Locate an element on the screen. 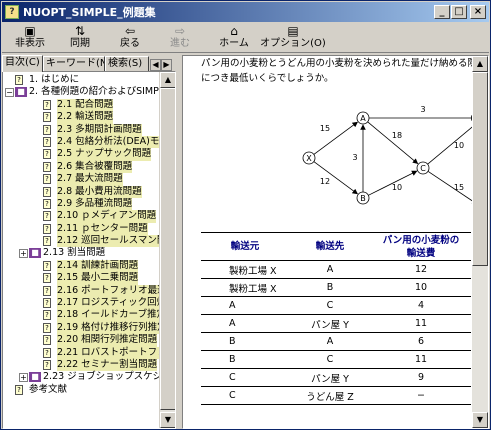  options-label: オプション(O) is located at coordinates (293, 43).